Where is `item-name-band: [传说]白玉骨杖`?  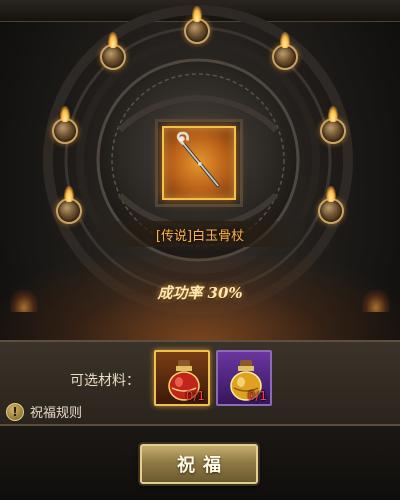 item-name-band: [传说]白玉骨杖 is located at coordinates (200, 234).